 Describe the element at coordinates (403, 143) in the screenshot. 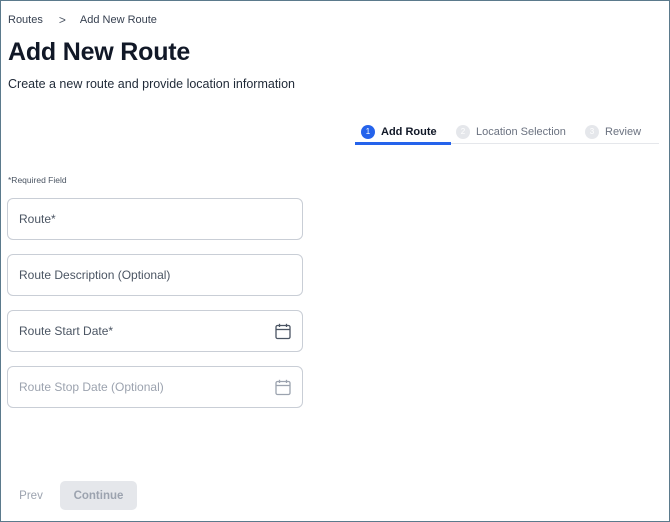

I see `active-step-indicator` at that location.